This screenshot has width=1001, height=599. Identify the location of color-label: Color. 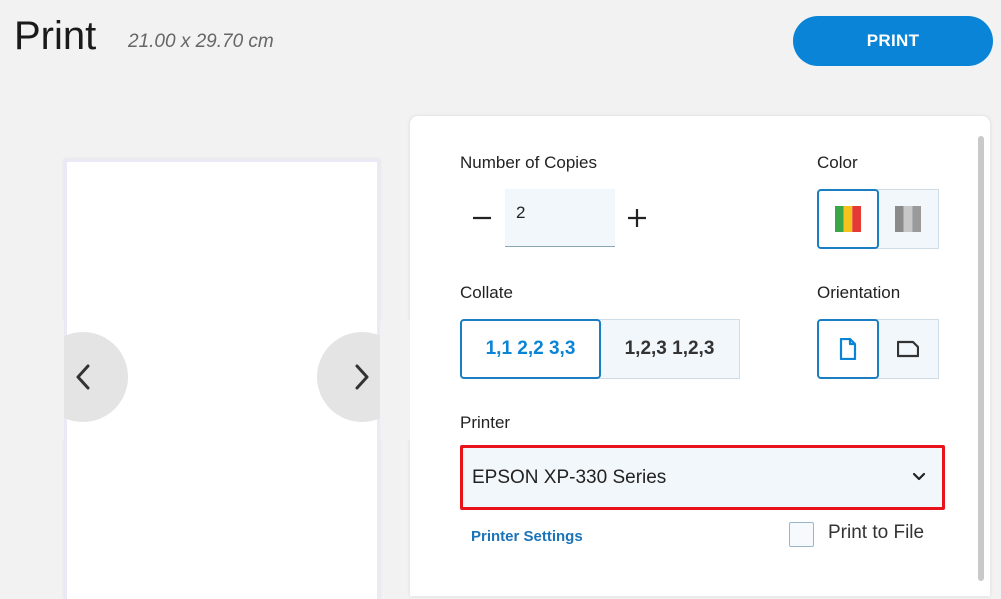
(837, 162).